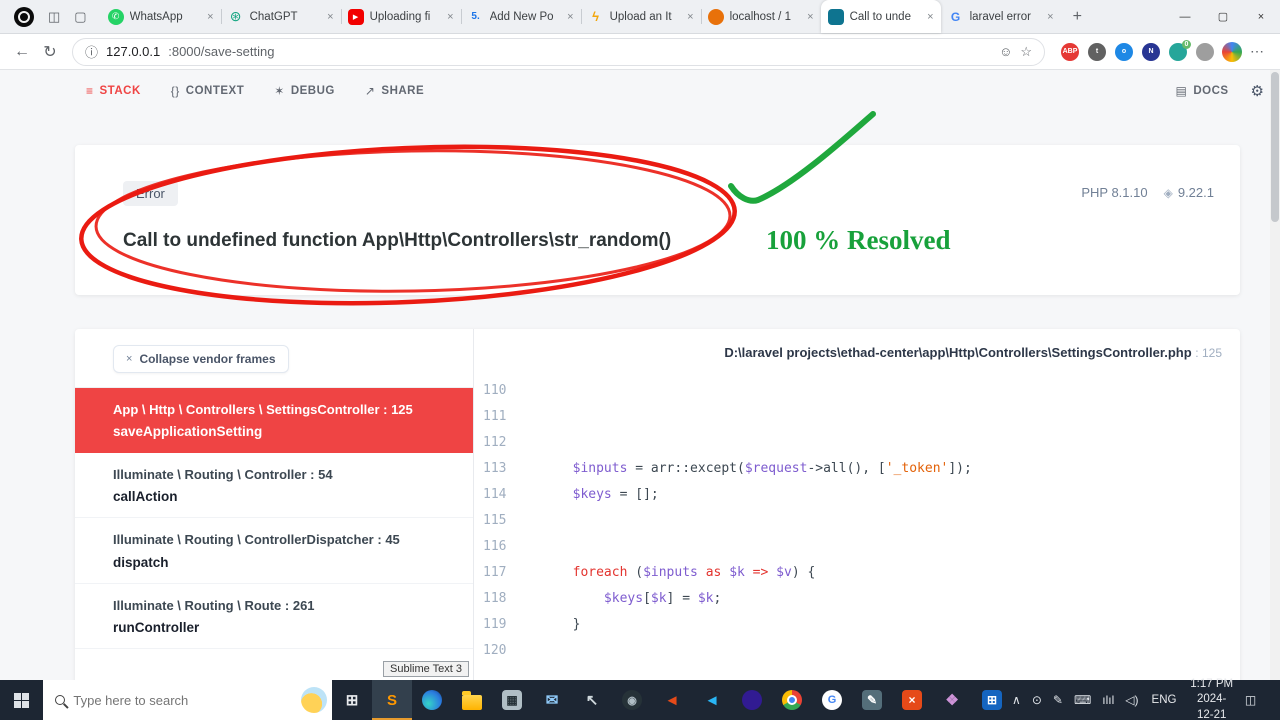 The width and height of the screenshot is (1280, 720). Describe the element at coordinates (1211, 91) in the screenshot. I see `docs-label: DOCS` at that location.